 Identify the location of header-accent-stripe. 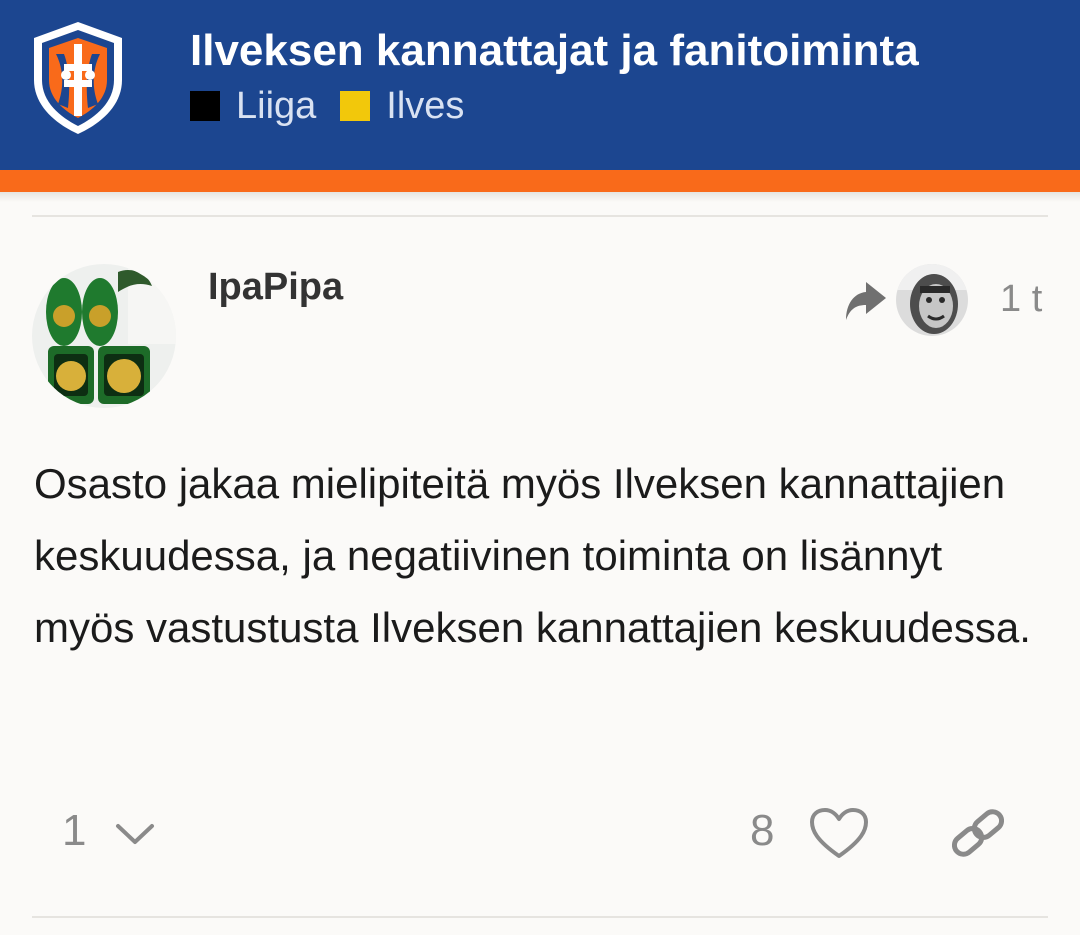
(540, 181).